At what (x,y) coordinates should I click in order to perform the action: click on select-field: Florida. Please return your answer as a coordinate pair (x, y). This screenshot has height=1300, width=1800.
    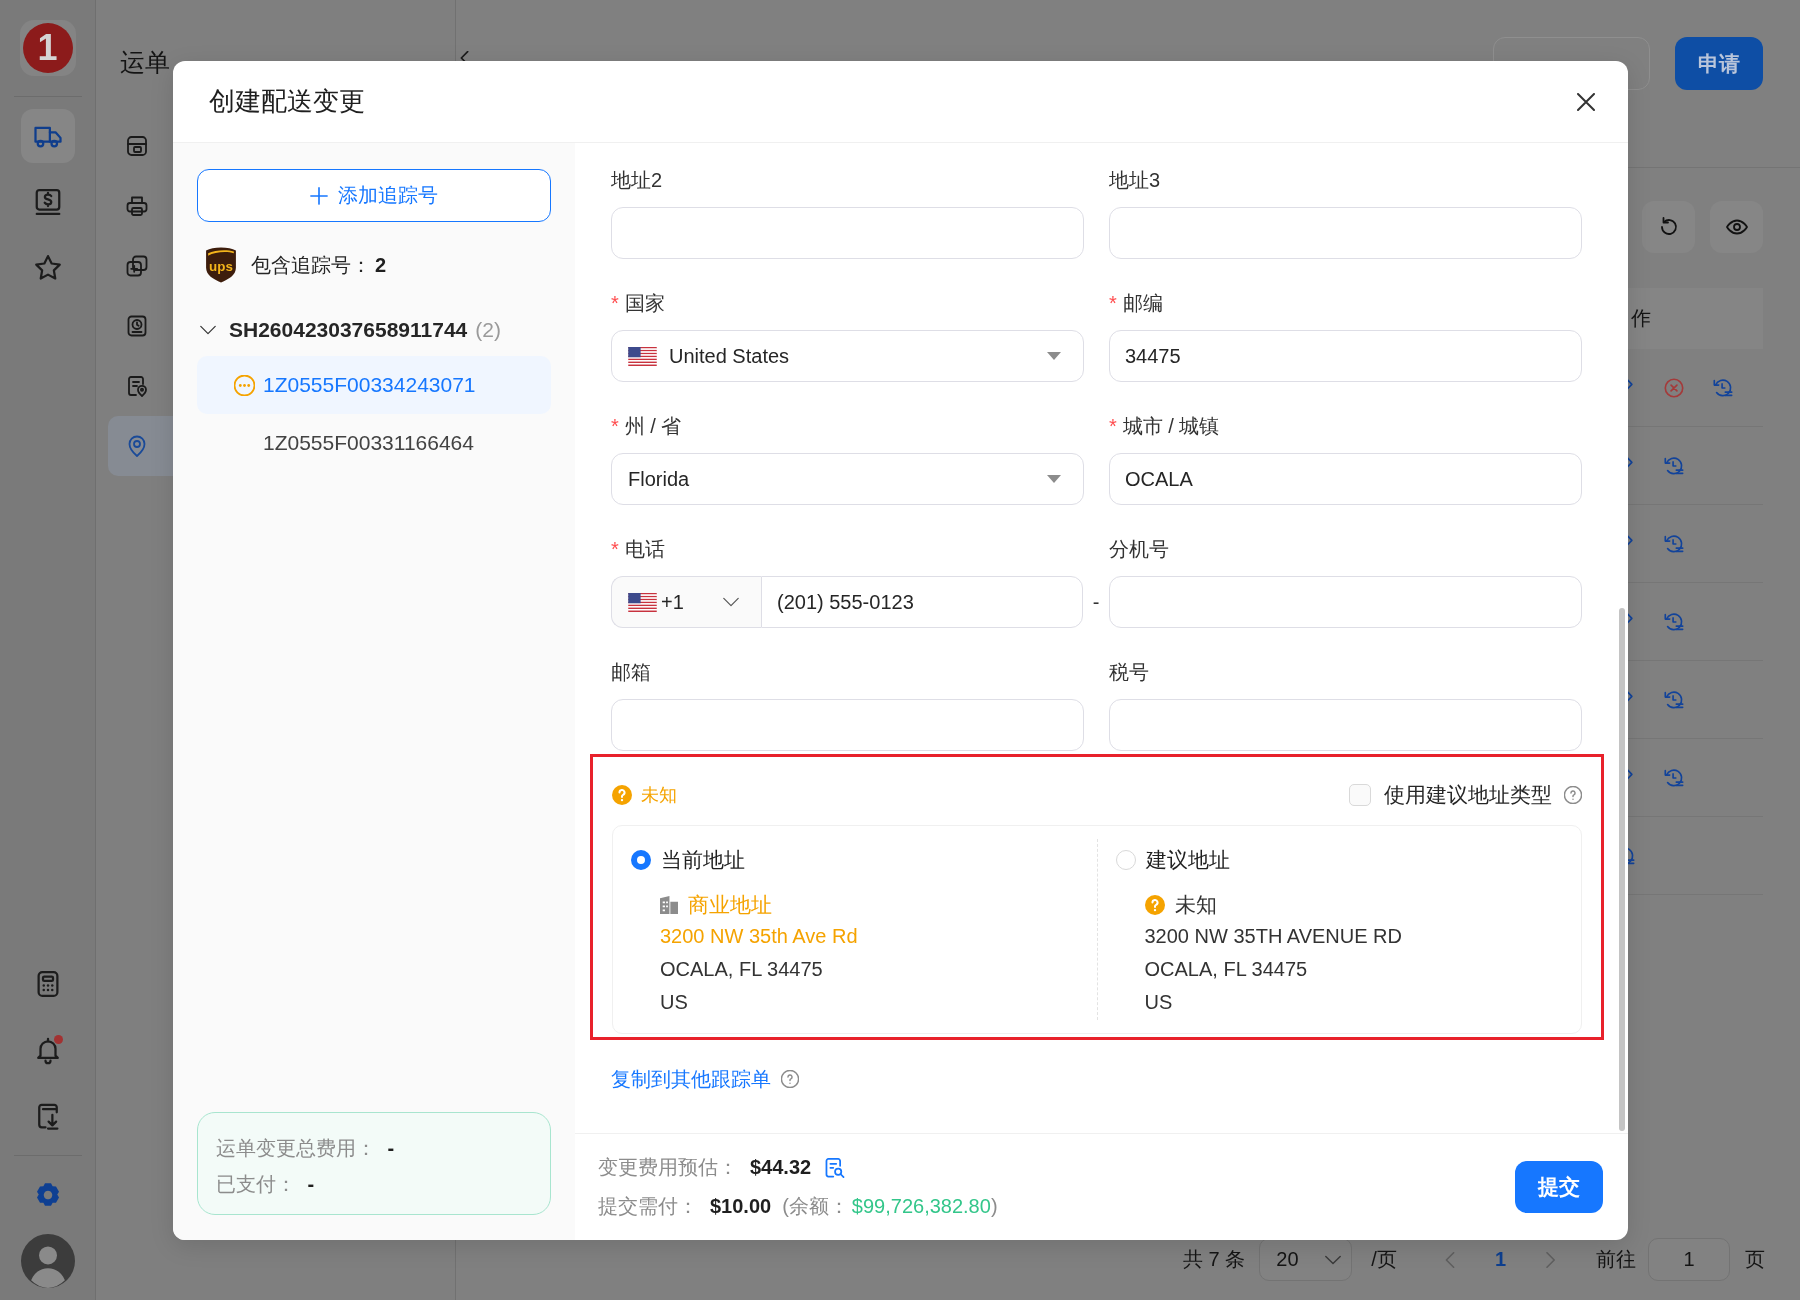
    Looking at the image, I should click on (847, 479).